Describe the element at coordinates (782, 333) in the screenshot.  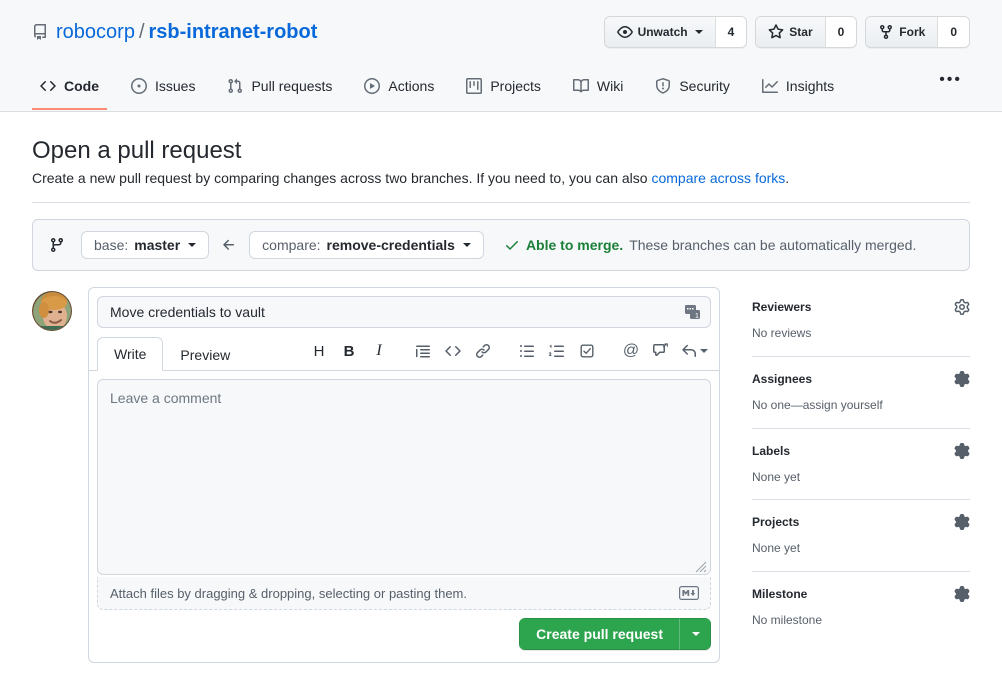
I see `sidebar-reviewers-body: No reviews` at that location.